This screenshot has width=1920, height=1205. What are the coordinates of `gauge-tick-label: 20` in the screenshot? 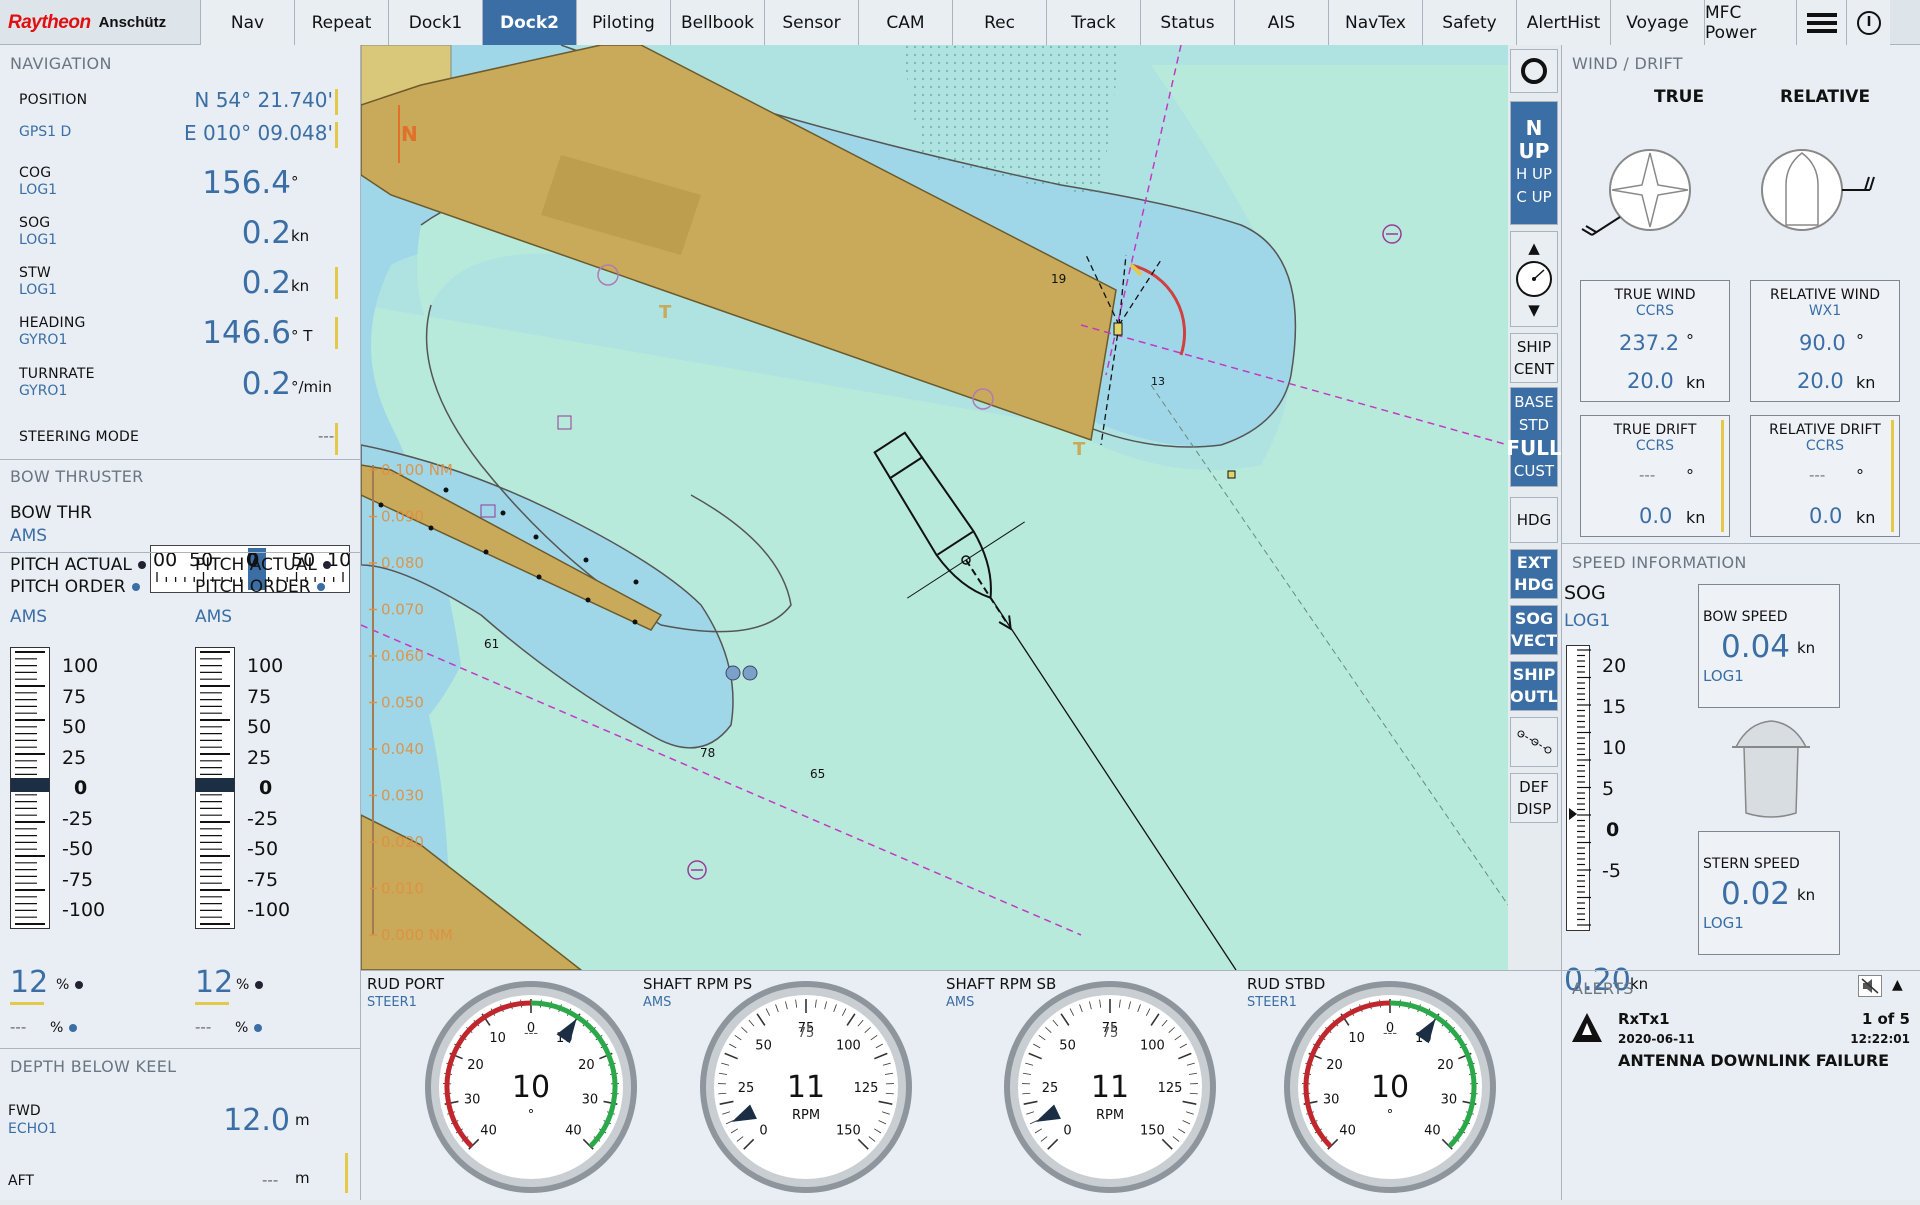 It's located at (1334, 1065).